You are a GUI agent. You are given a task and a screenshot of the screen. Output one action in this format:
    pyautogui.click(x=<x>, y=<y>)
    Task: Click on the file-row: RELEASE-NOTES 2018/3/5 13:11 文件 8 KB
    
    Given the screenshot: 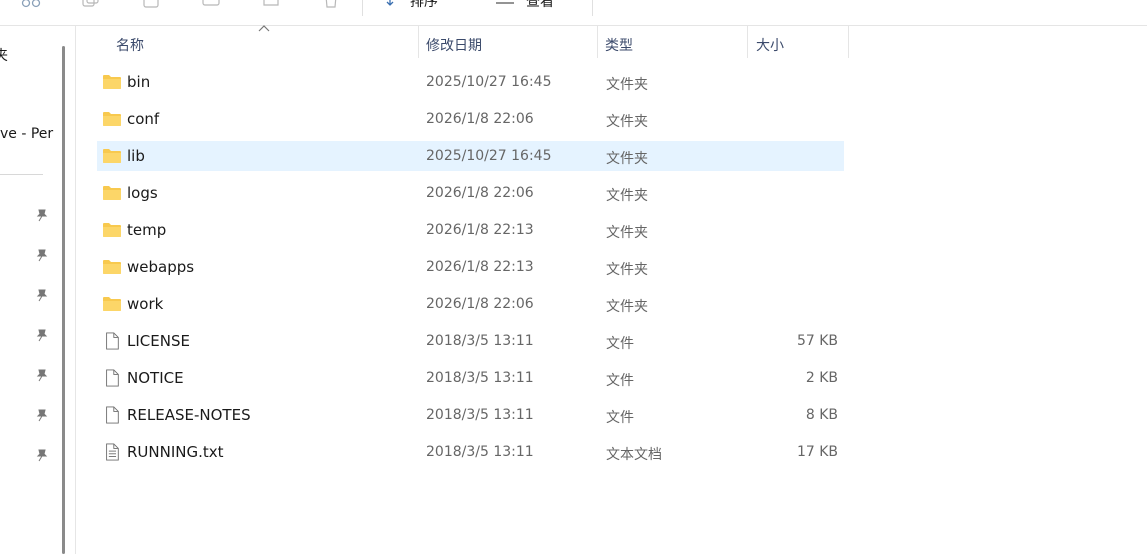 What is the action you would take?
    pyautogui.click(x=470, y=415)
    